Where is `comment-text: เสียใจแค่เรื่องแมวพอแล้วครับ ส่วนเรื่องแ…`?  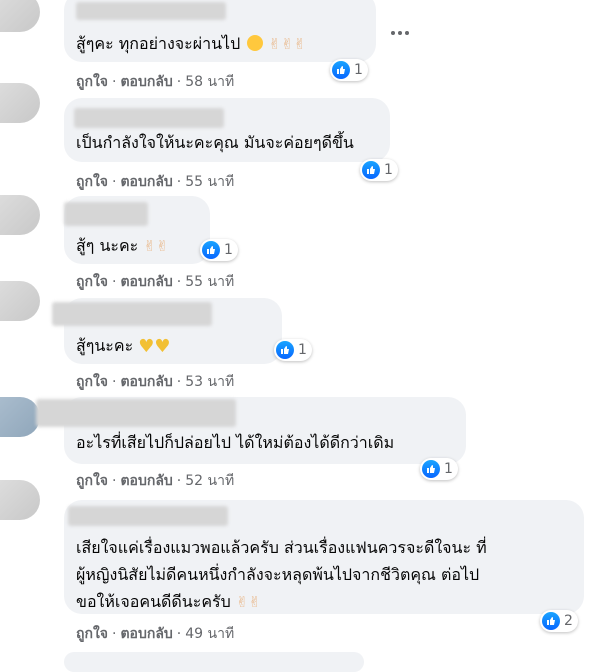
comment-text: เสียใจแค่เรื่องแมวพอแล้วครับ ส่วนเรื่องแ… is located at coordinates (281, 575).